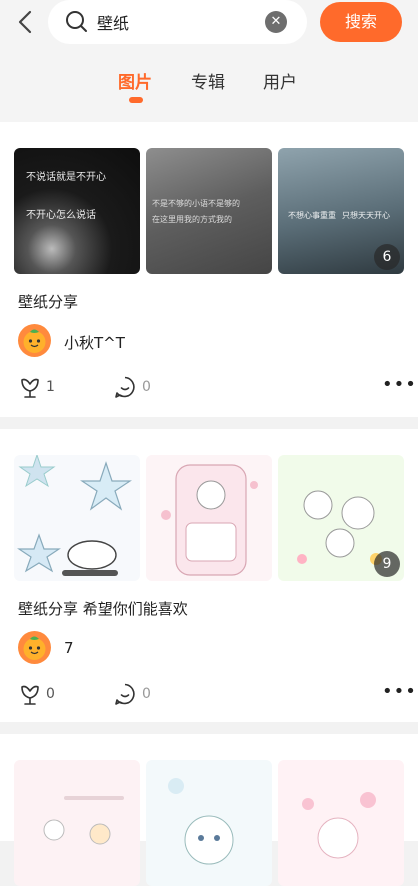  What do you see at coordinates (26, 22) in the screenshot?
I see `back-arrow-icon` at bounding box center [26, 22].